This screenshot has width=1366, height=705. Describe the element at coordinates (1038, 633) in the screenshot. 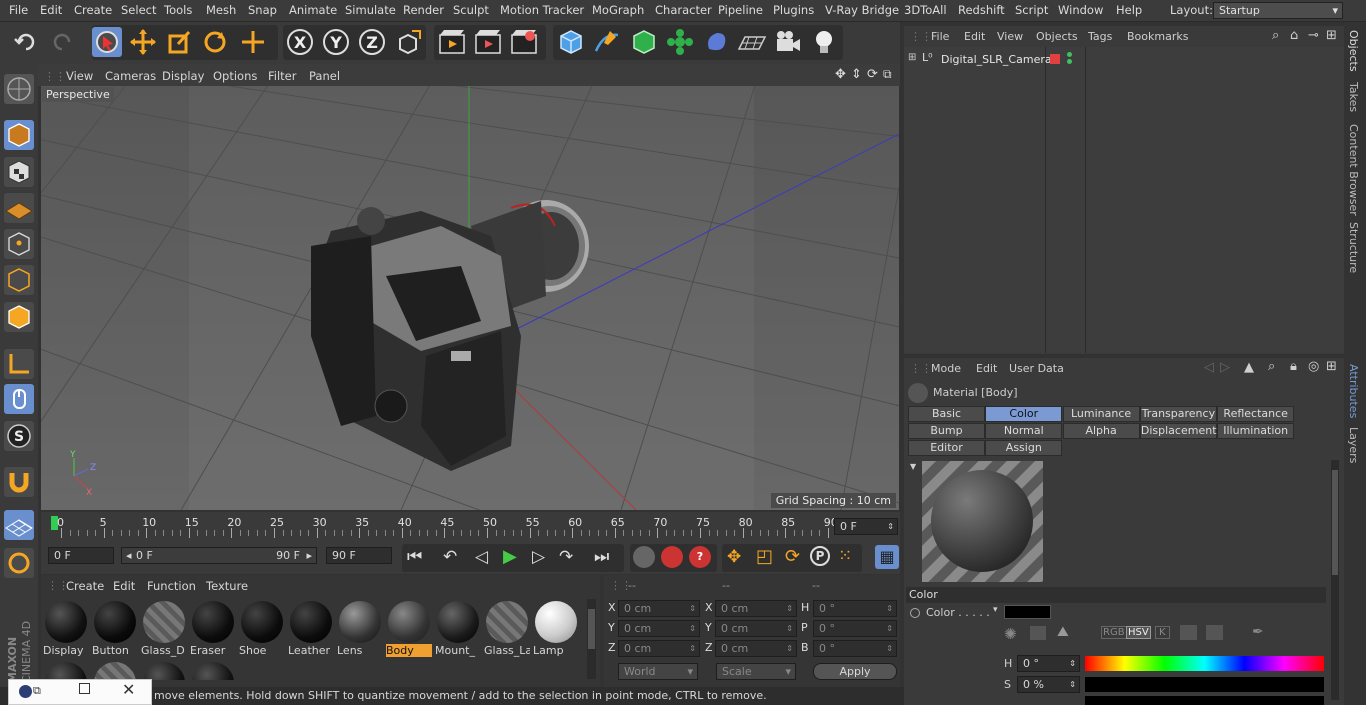

I see `spectrum-icon` at that location.